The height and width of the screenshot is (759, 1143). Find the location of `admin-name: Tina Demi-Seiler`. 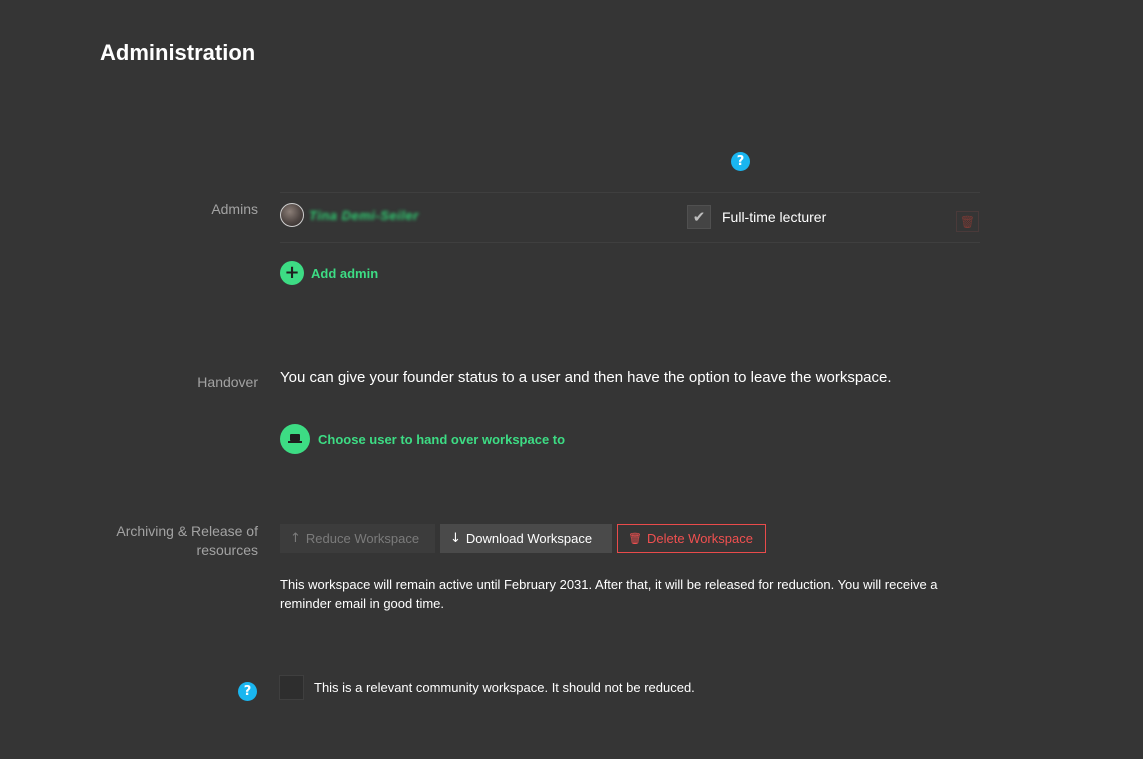

admin-name: Tina Demi-Seiler is located at coordinates (364, 215).